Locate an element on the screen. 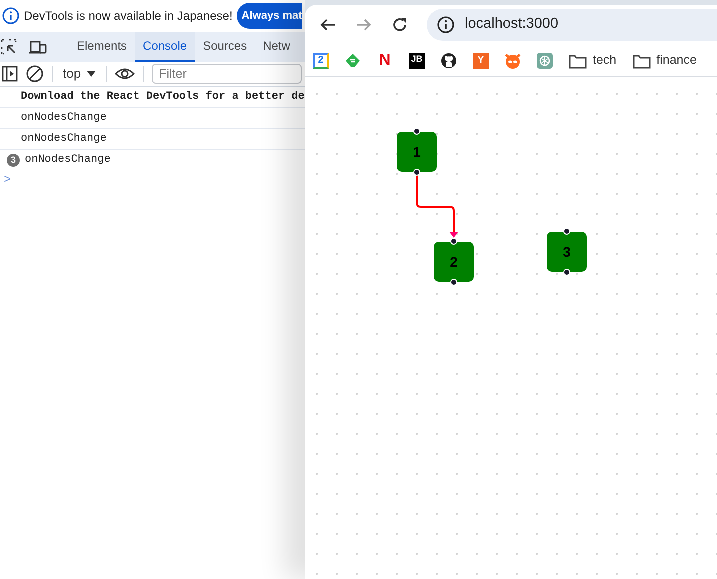  devtools-tab: Netw is located at coordinates (276, 47).